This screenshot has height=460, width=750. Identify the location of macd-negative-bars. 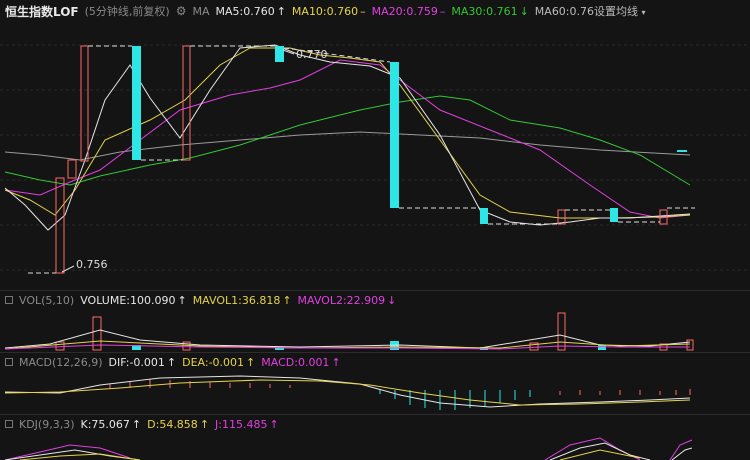
(455, 400).